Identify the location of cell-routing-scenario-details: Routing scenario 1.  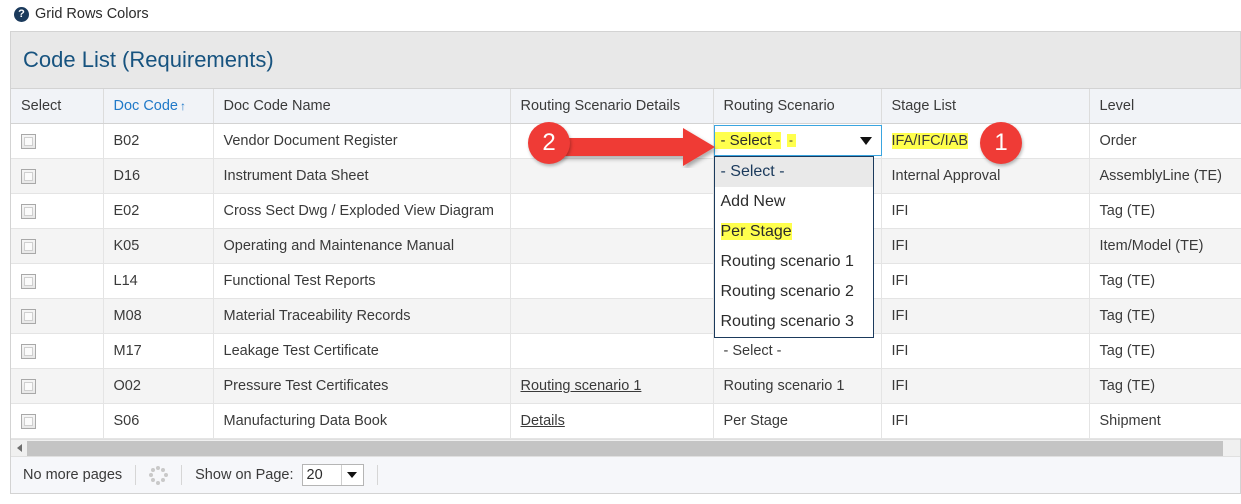
(612, 386).